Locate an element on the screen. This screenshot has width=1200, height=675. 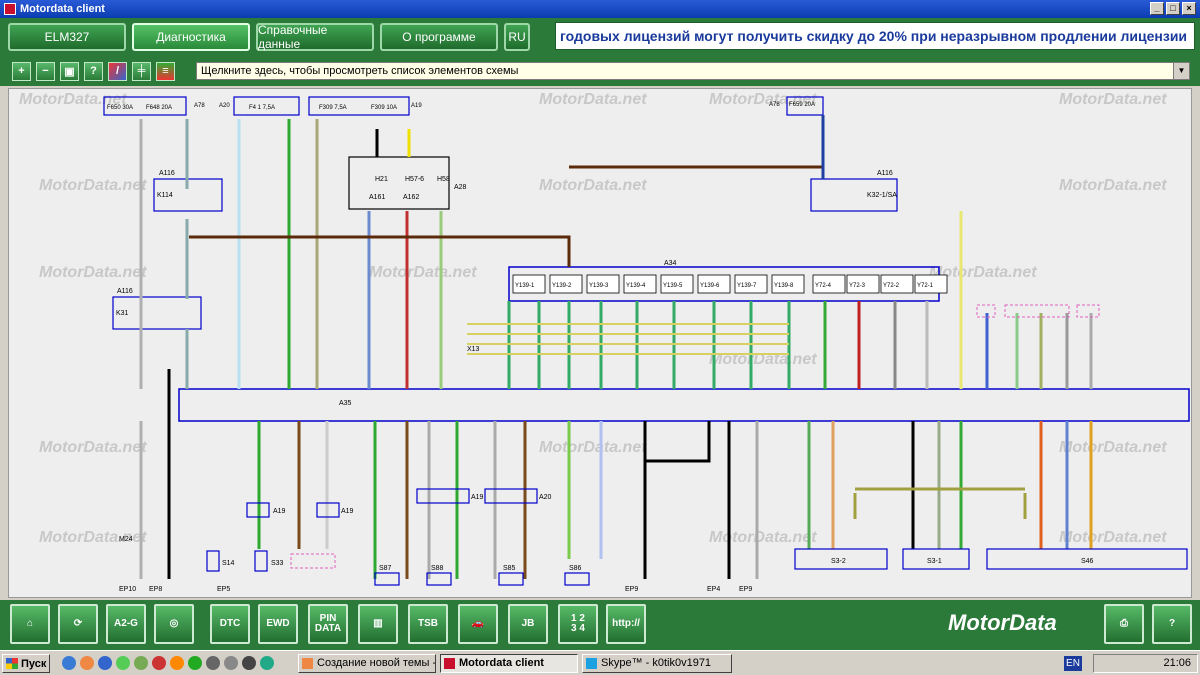
svg-text: A34 is located at coordinates (670, 263).